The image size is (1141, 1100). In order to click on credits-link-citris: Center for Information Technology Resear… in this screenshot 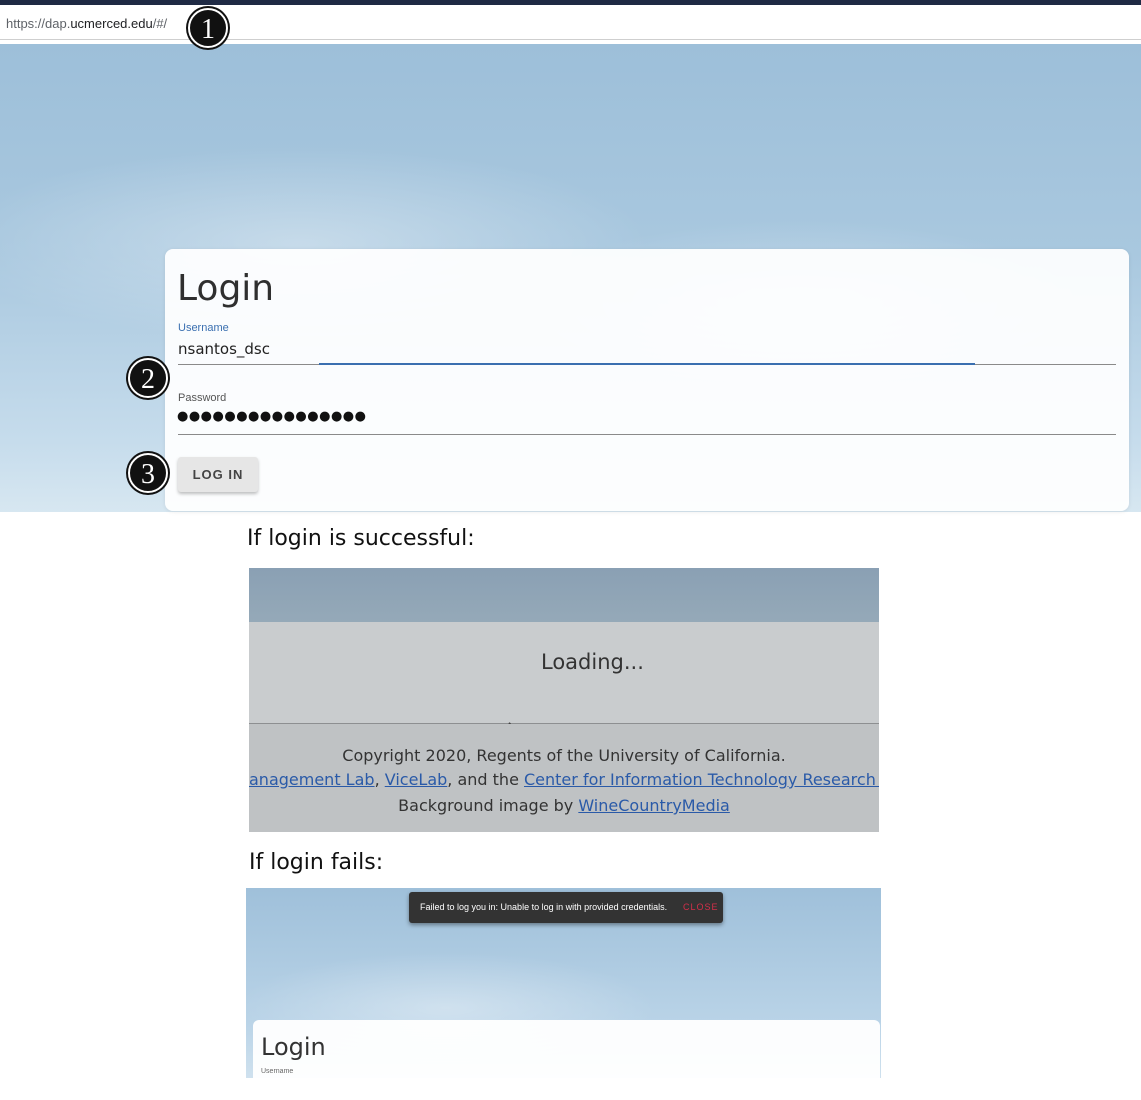, I will do `click(701, 779)`.